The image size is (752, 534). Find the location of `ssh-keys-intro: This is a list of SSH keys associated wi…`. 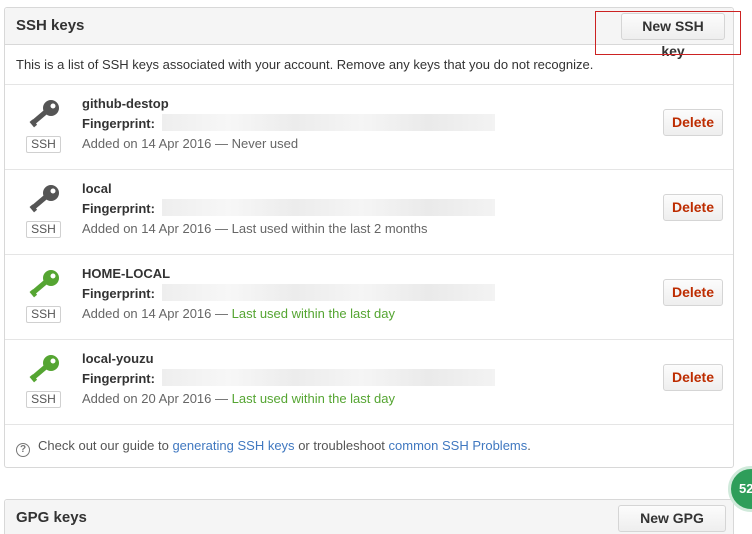

ssh-keys-intro: This is a list of SSH keys associated wi… is located at coordinates (305, 64).